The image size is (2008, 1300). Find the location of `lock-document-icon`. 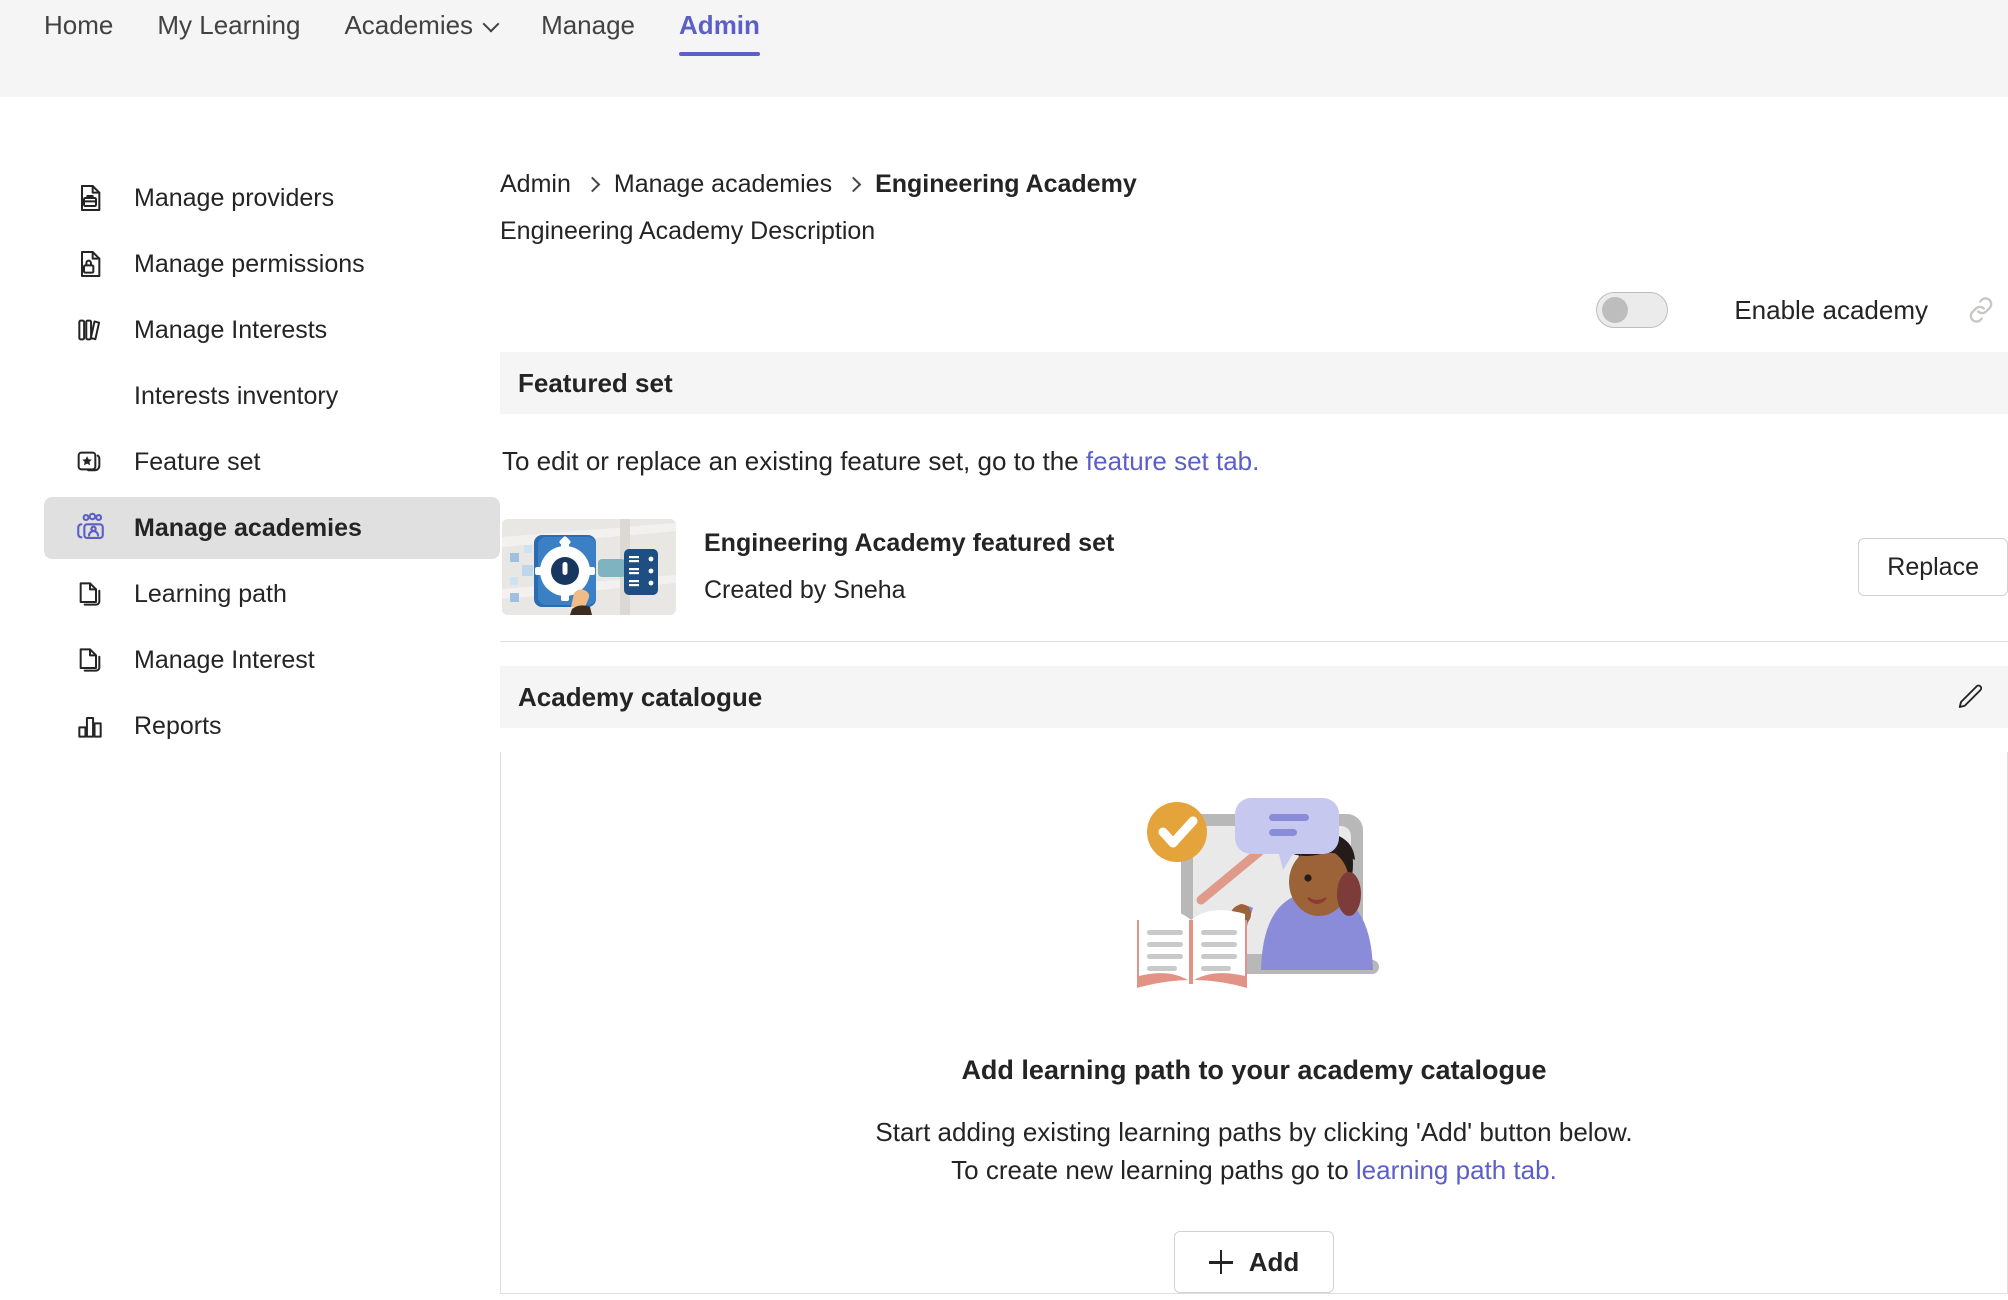

lock-document-icon is located at coordinates (95, 264).